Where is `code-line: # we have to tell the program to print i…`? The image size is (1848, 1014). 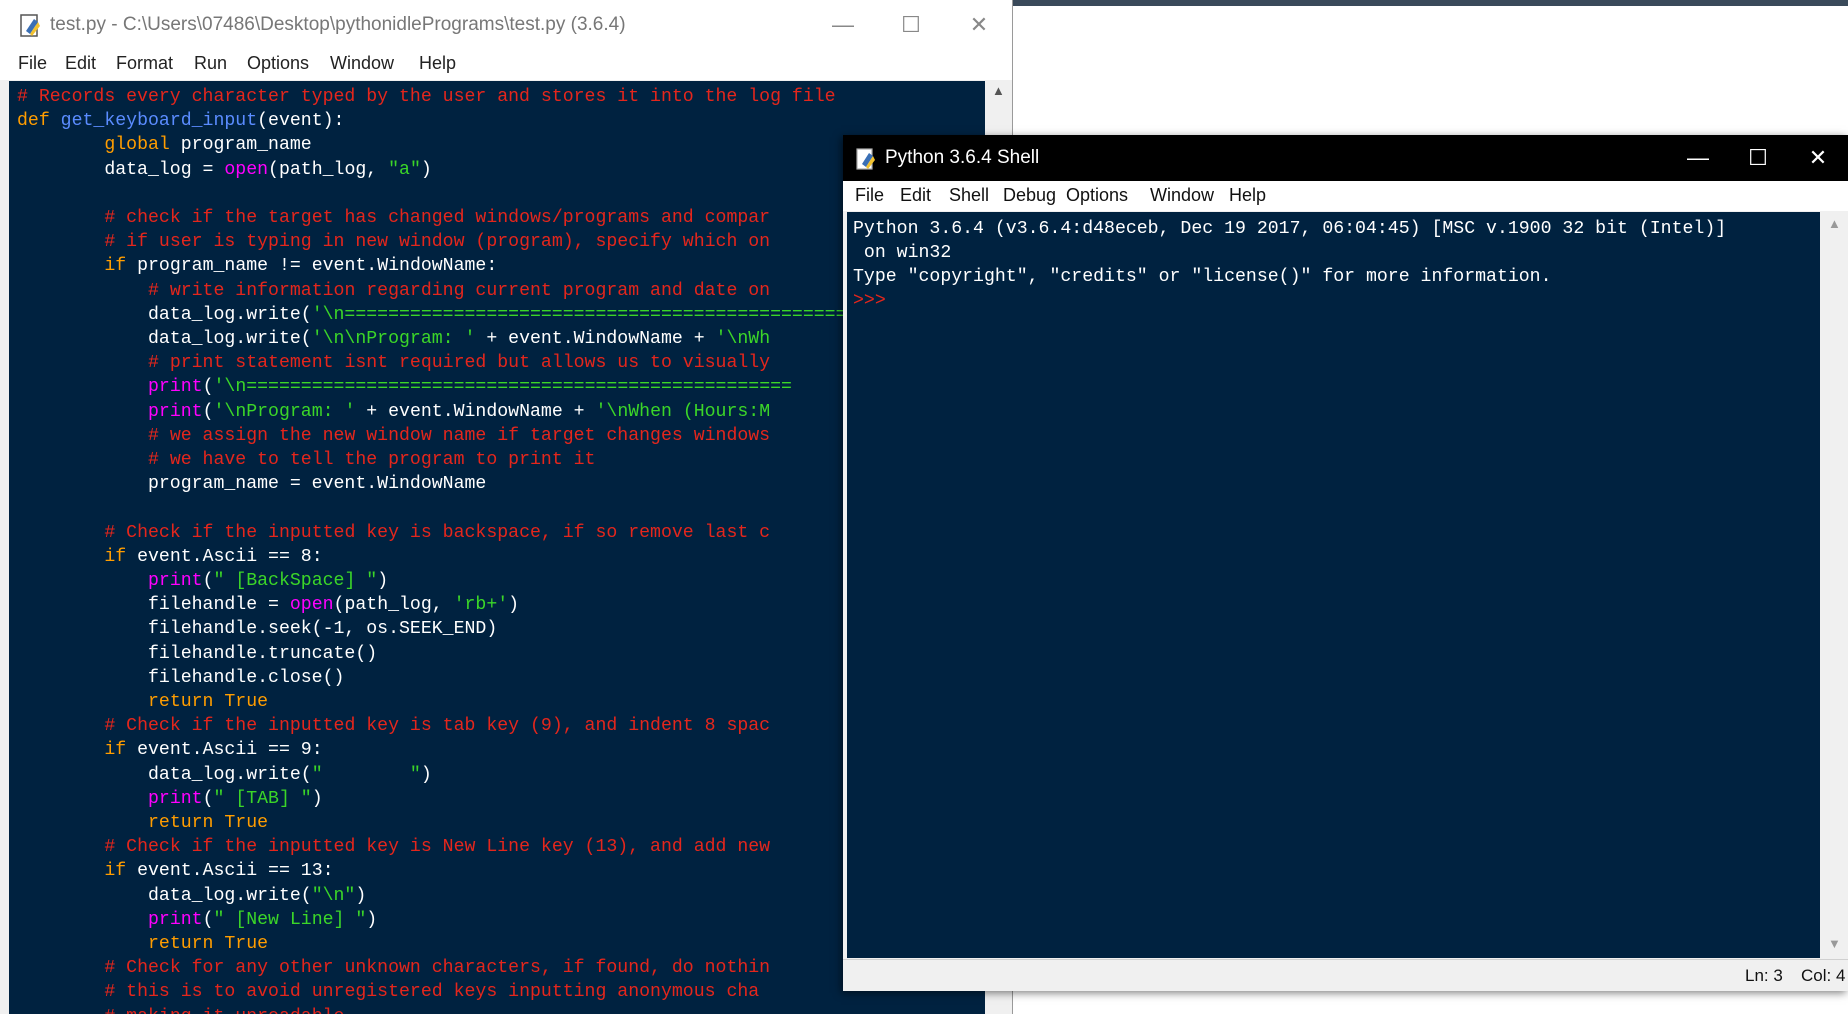 code-line: # we have to tell the program to print i… is located at coordinates (306, 460).